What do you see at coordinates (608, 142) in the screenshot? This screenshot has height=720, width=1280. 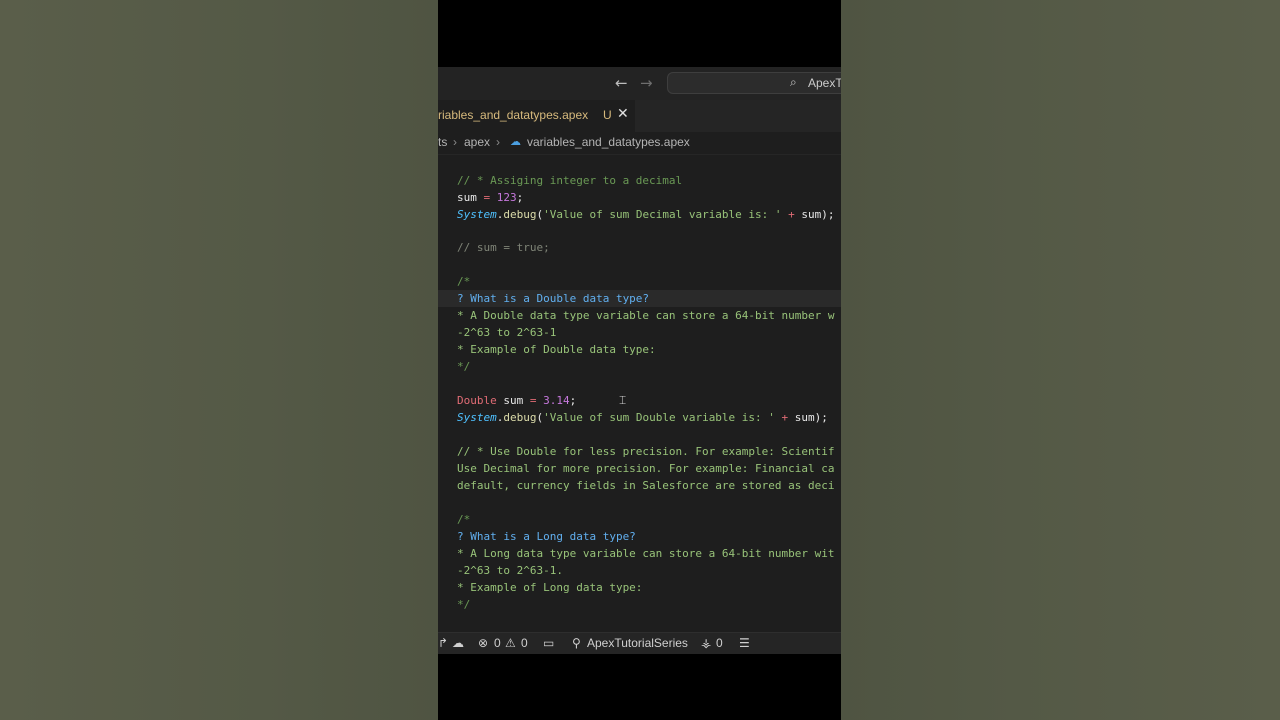 I see `breadcrumb-item-file: variables_and_datatypes.apex` at bounding box center [608, 142].